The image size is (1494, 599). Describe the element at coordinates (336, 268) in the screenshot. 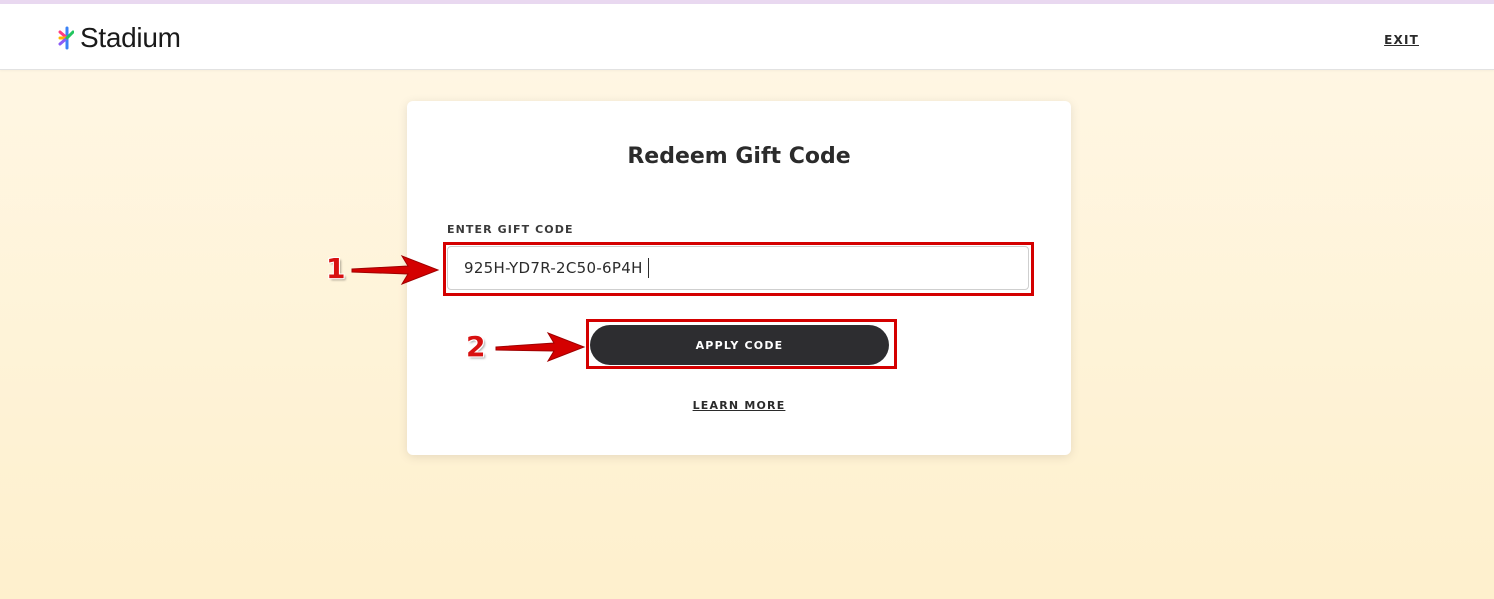

I see `step-number-1: 1` at that location.